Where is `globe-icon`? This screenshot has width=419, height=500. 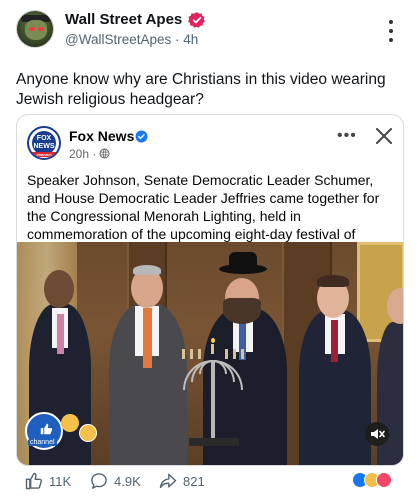
globe-icon is located at coordinates (104, 153).